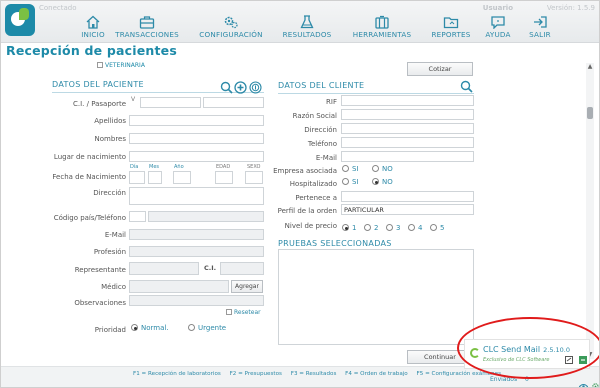 The width and height of the screenshot is (600, 388). What do you see at coordinates (100, 303) in the screenshot?
I see `observaciones-label: Observaciones` at bounding box center [100, 303].